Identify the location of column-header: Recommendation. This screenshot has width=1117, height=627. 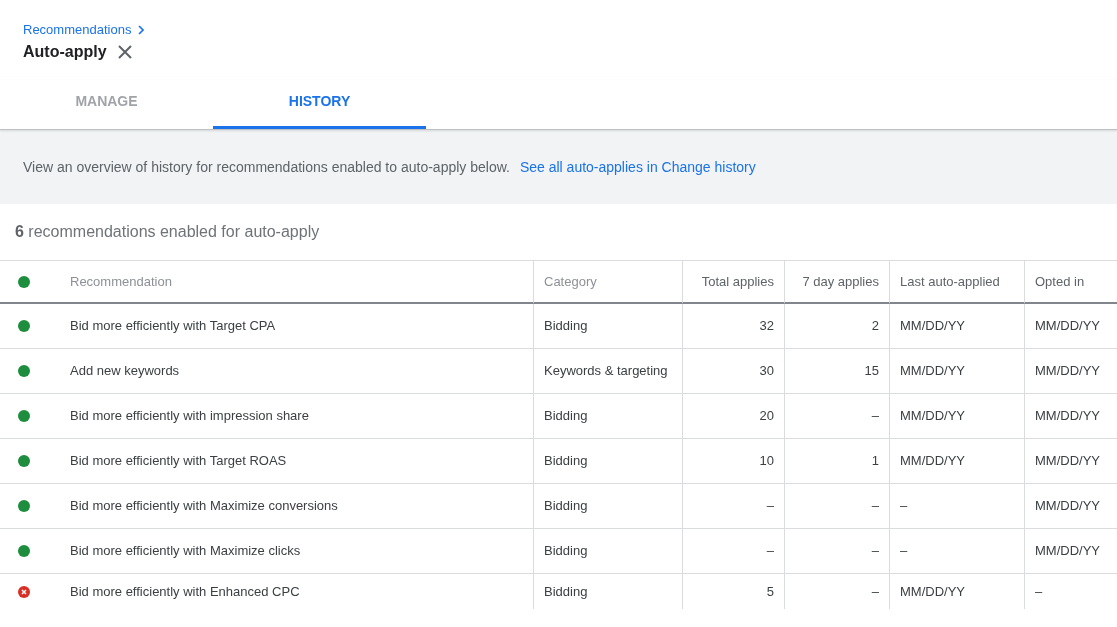
(296, 282).